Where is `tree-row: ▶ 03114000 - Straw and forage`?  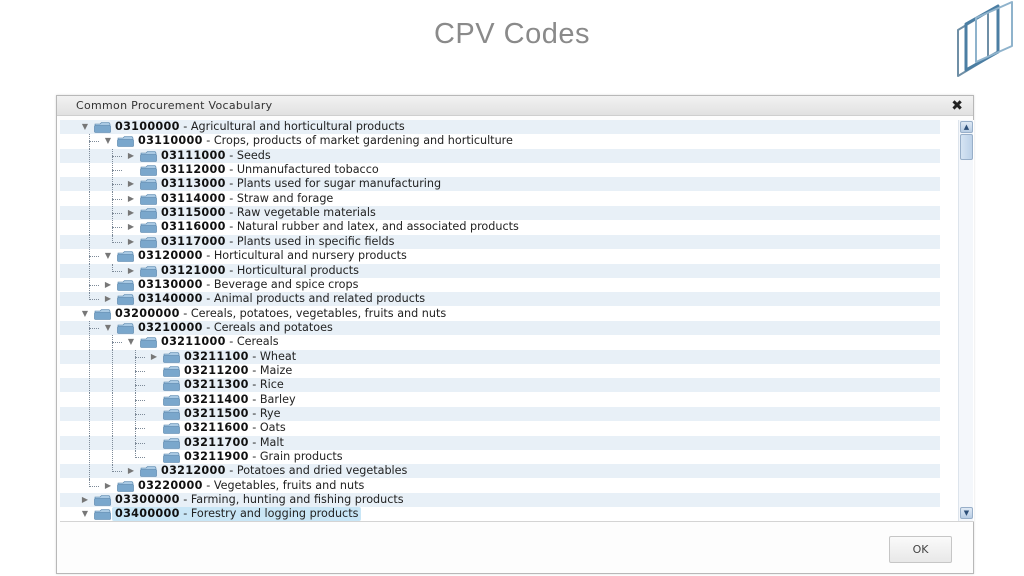 tree-row: ▶ 03114000 - Straw and forage is located at coordinates (500, 199).